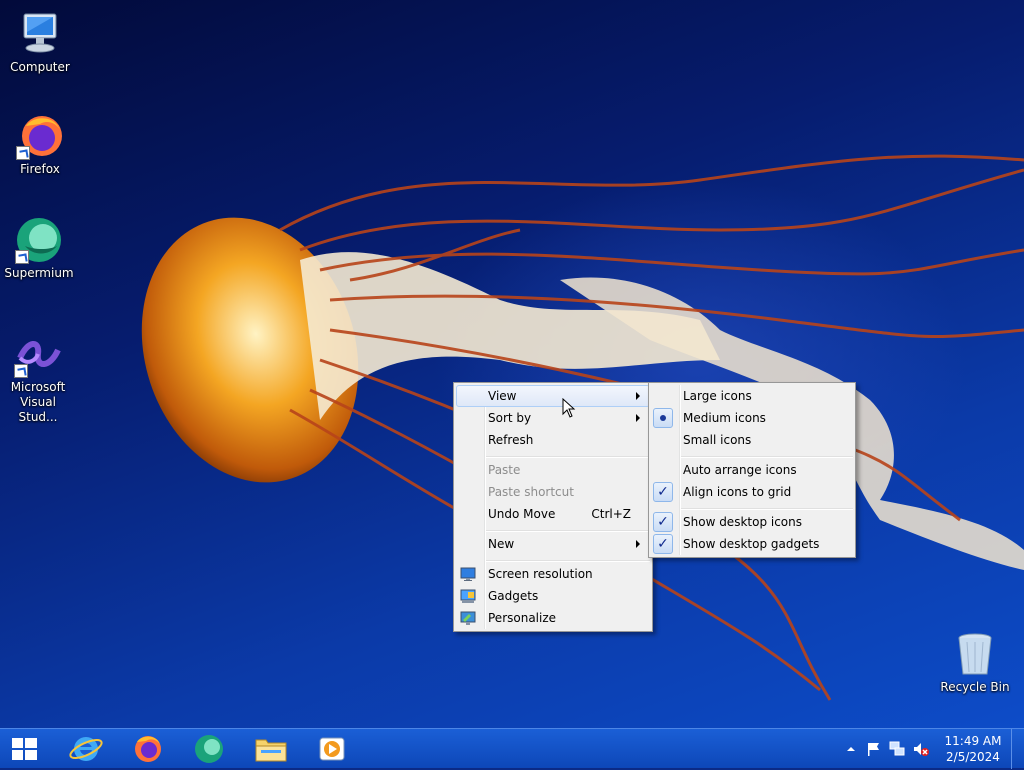  I want to click on desktop-icon-label: Computer, so click(40, 67).